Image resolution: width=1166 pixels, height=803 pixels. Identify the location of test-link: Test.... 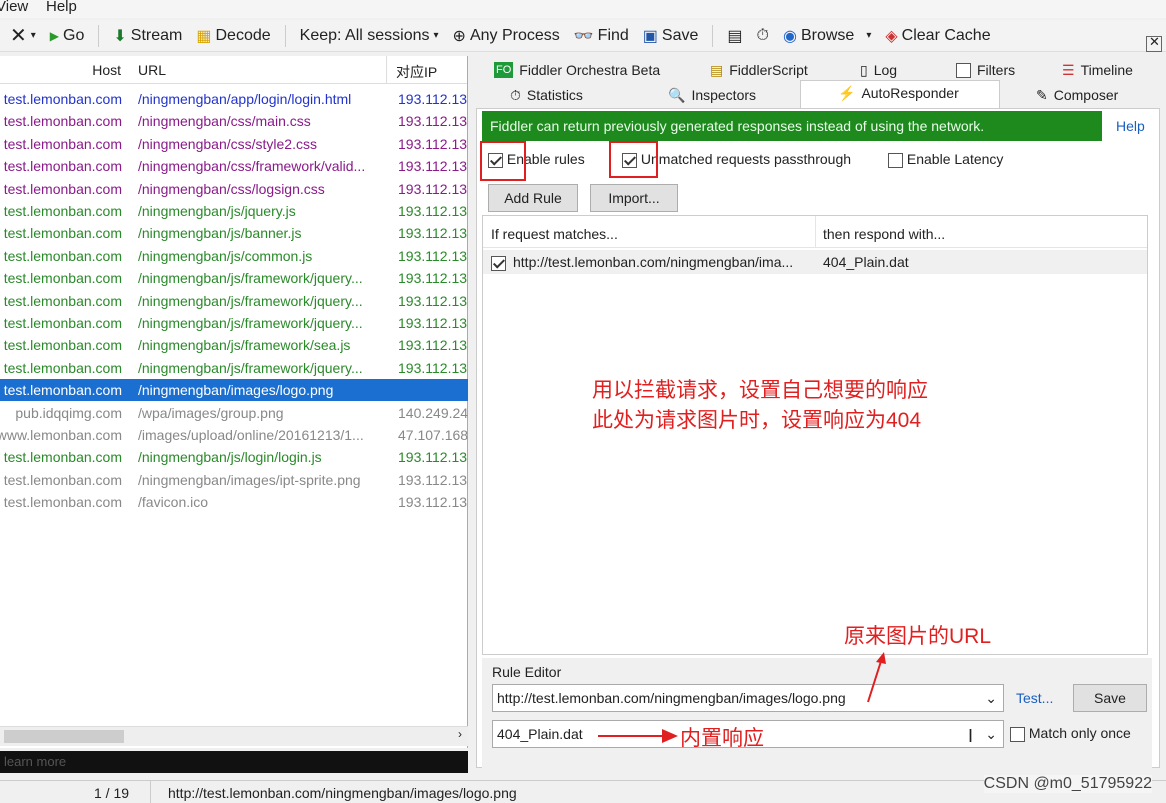
(1034, 698).